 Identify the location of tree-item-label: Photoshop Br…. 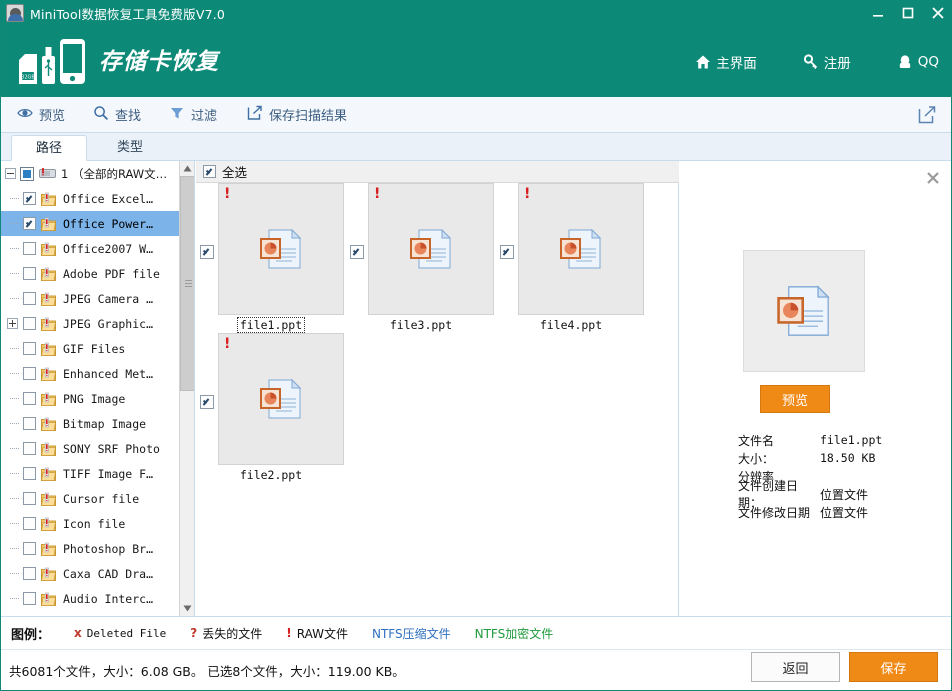
(108, 548).